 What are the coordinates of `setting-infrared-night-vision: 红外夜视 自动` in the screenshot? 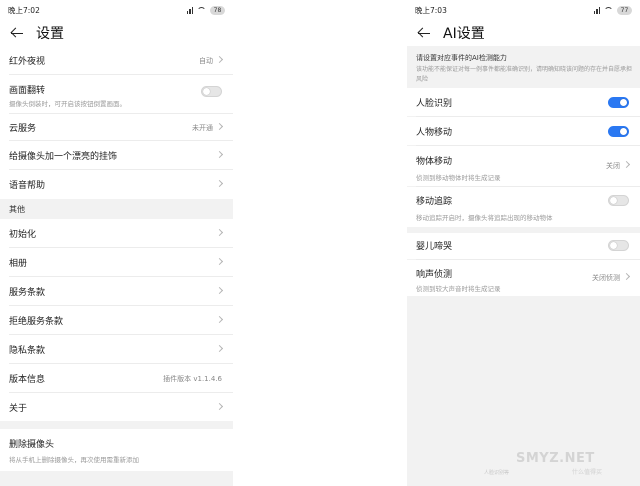 It's located at (116, 60).